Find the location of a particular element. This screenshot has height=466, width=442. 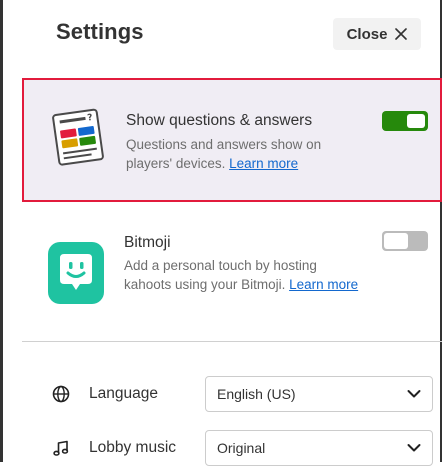

settings-header: Settings Close is located at coordinates (221, 33).